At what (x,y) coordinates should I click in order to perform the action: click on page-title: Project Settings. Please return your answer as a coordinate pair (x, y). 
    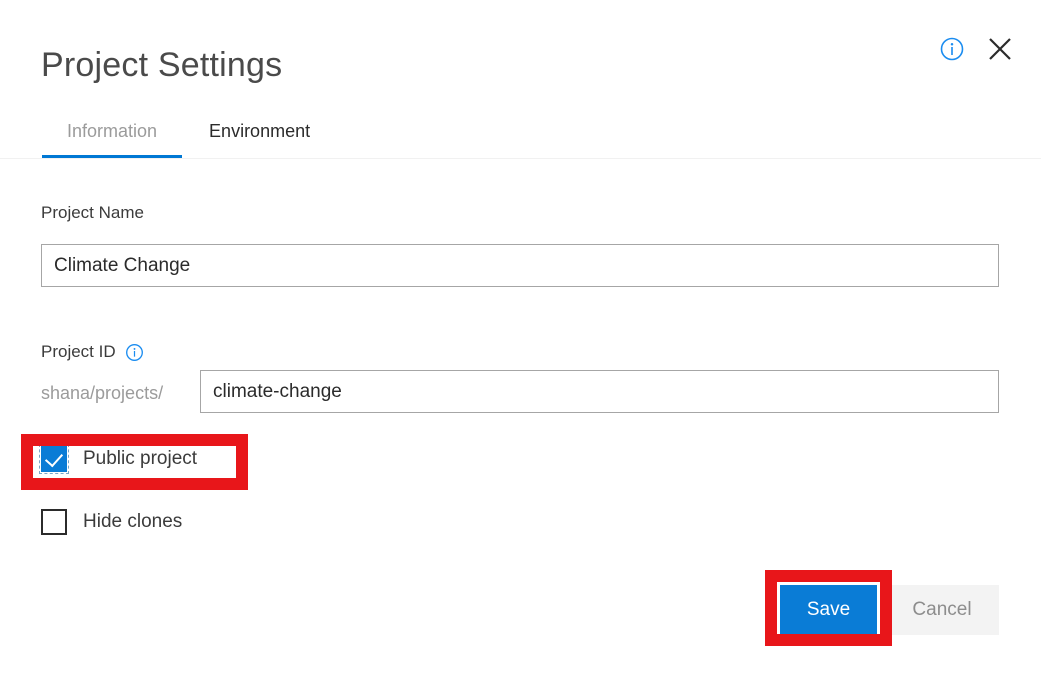
    Looking at the image, I should click on (162, 65).